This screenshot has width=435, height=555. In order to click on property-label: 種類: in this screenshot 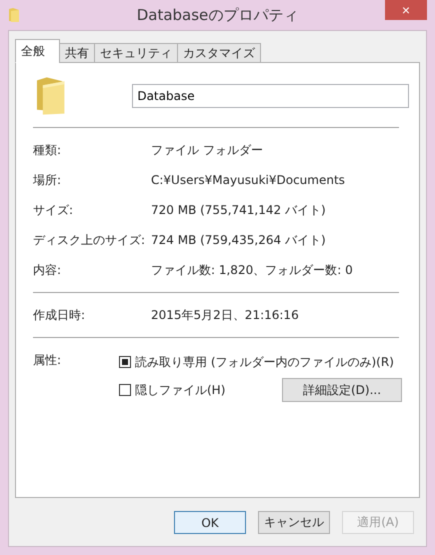, I will do `click(47, 150)`.